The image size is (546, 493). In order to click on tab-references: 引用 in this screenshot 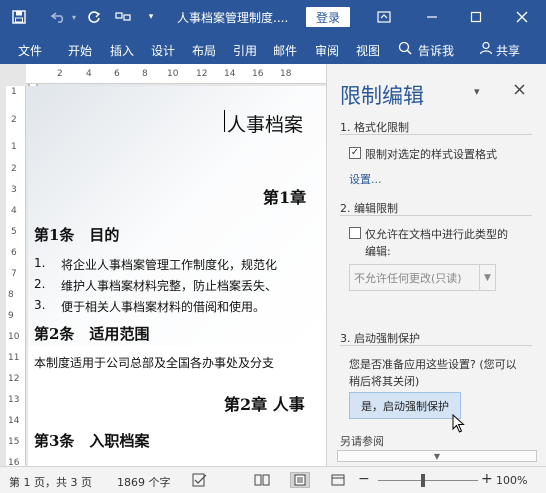, I will do `click(245, 50)`.